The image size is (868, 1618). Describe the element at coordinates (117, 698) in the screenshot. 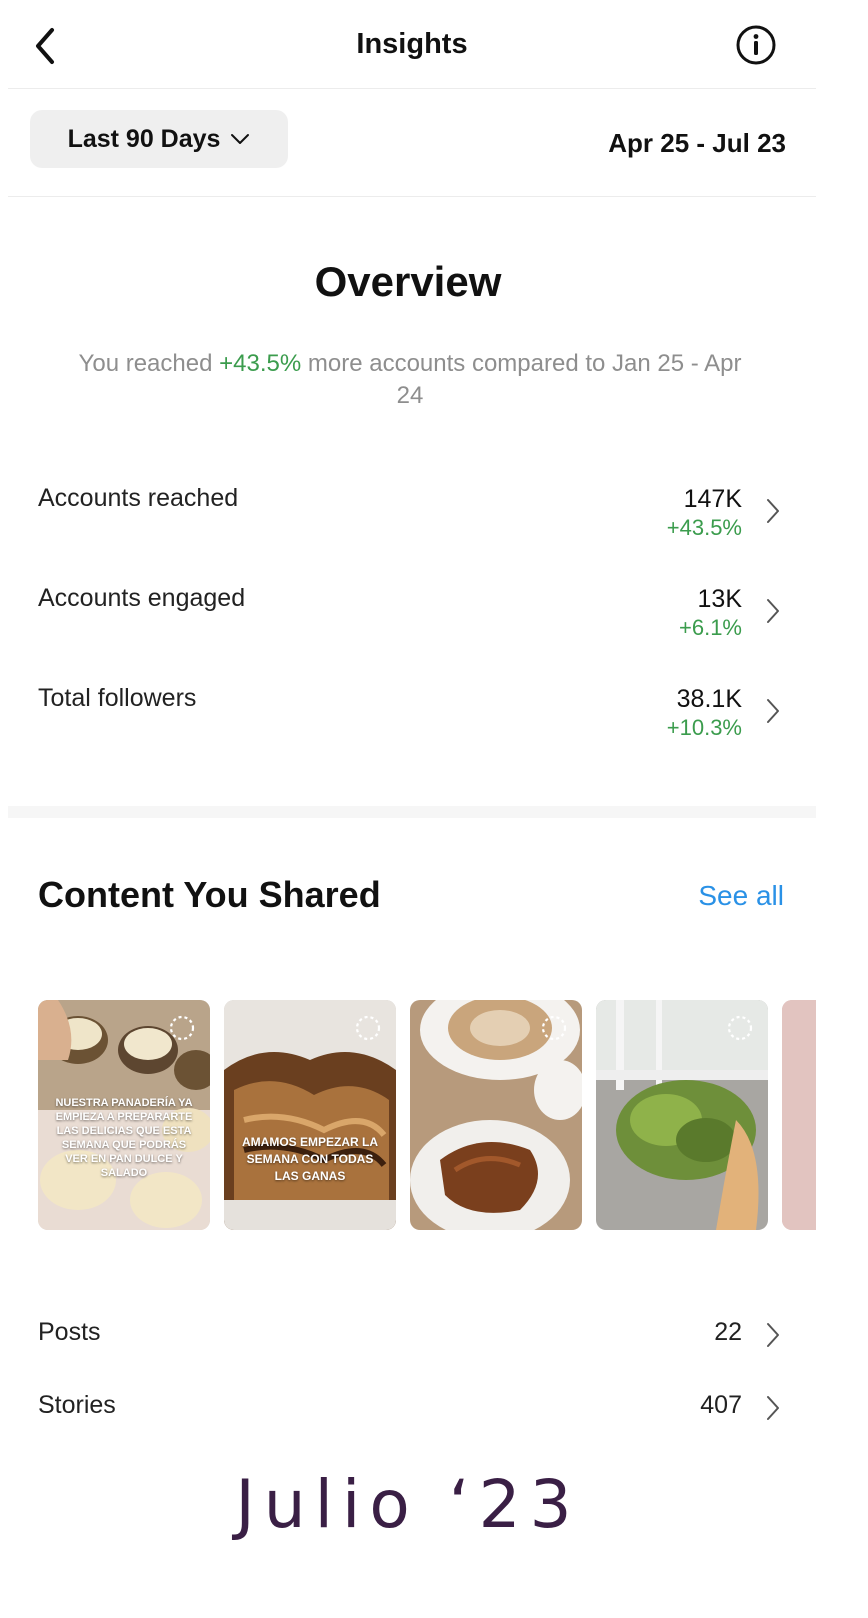

I see `metric-label: Total followers` at that location.